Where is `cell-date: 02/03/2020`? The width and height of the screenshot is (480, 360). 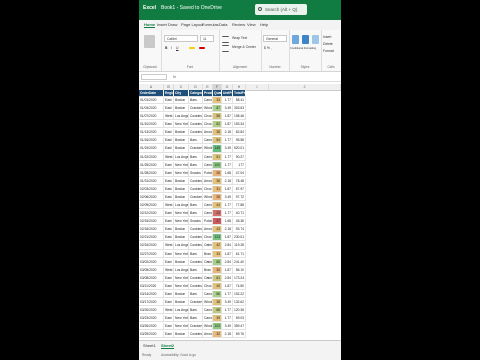
cell-date: 02/03/2020 is located at coordinates (151, 189).